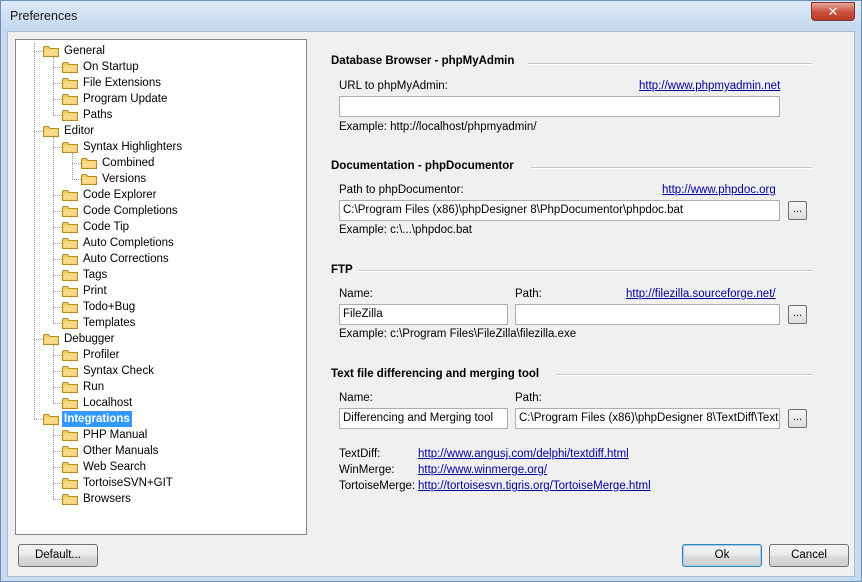 The image size is (862, 582). What do you see at coordinates (91, 355) in the screenshot?
I see `tree-item: Profiler` at bounding box center [91, 355].